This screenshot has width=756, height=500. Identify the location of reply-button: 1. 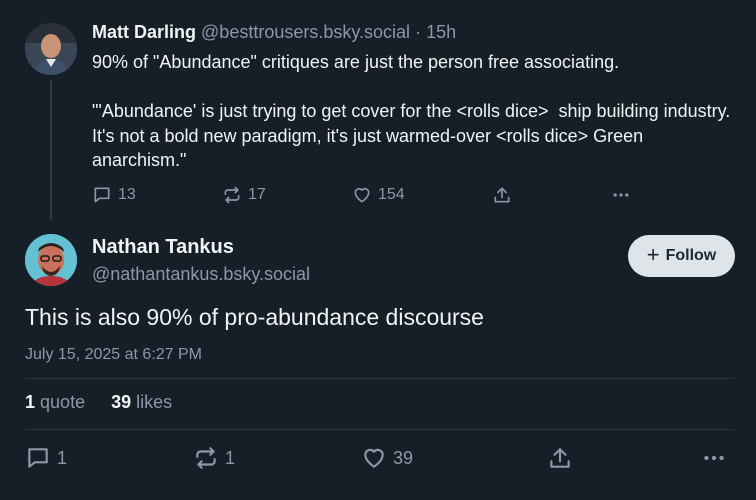
(46, 458).